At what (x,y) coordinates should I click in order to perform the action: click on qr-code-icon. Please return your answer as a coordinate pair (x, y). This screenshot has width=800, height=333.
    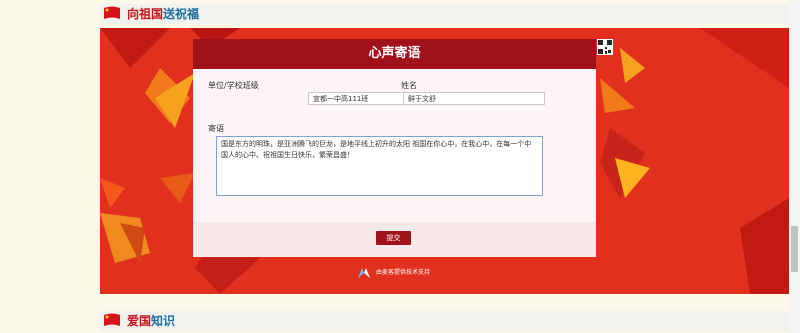
    Looking at the image, I should click on (605, 47).